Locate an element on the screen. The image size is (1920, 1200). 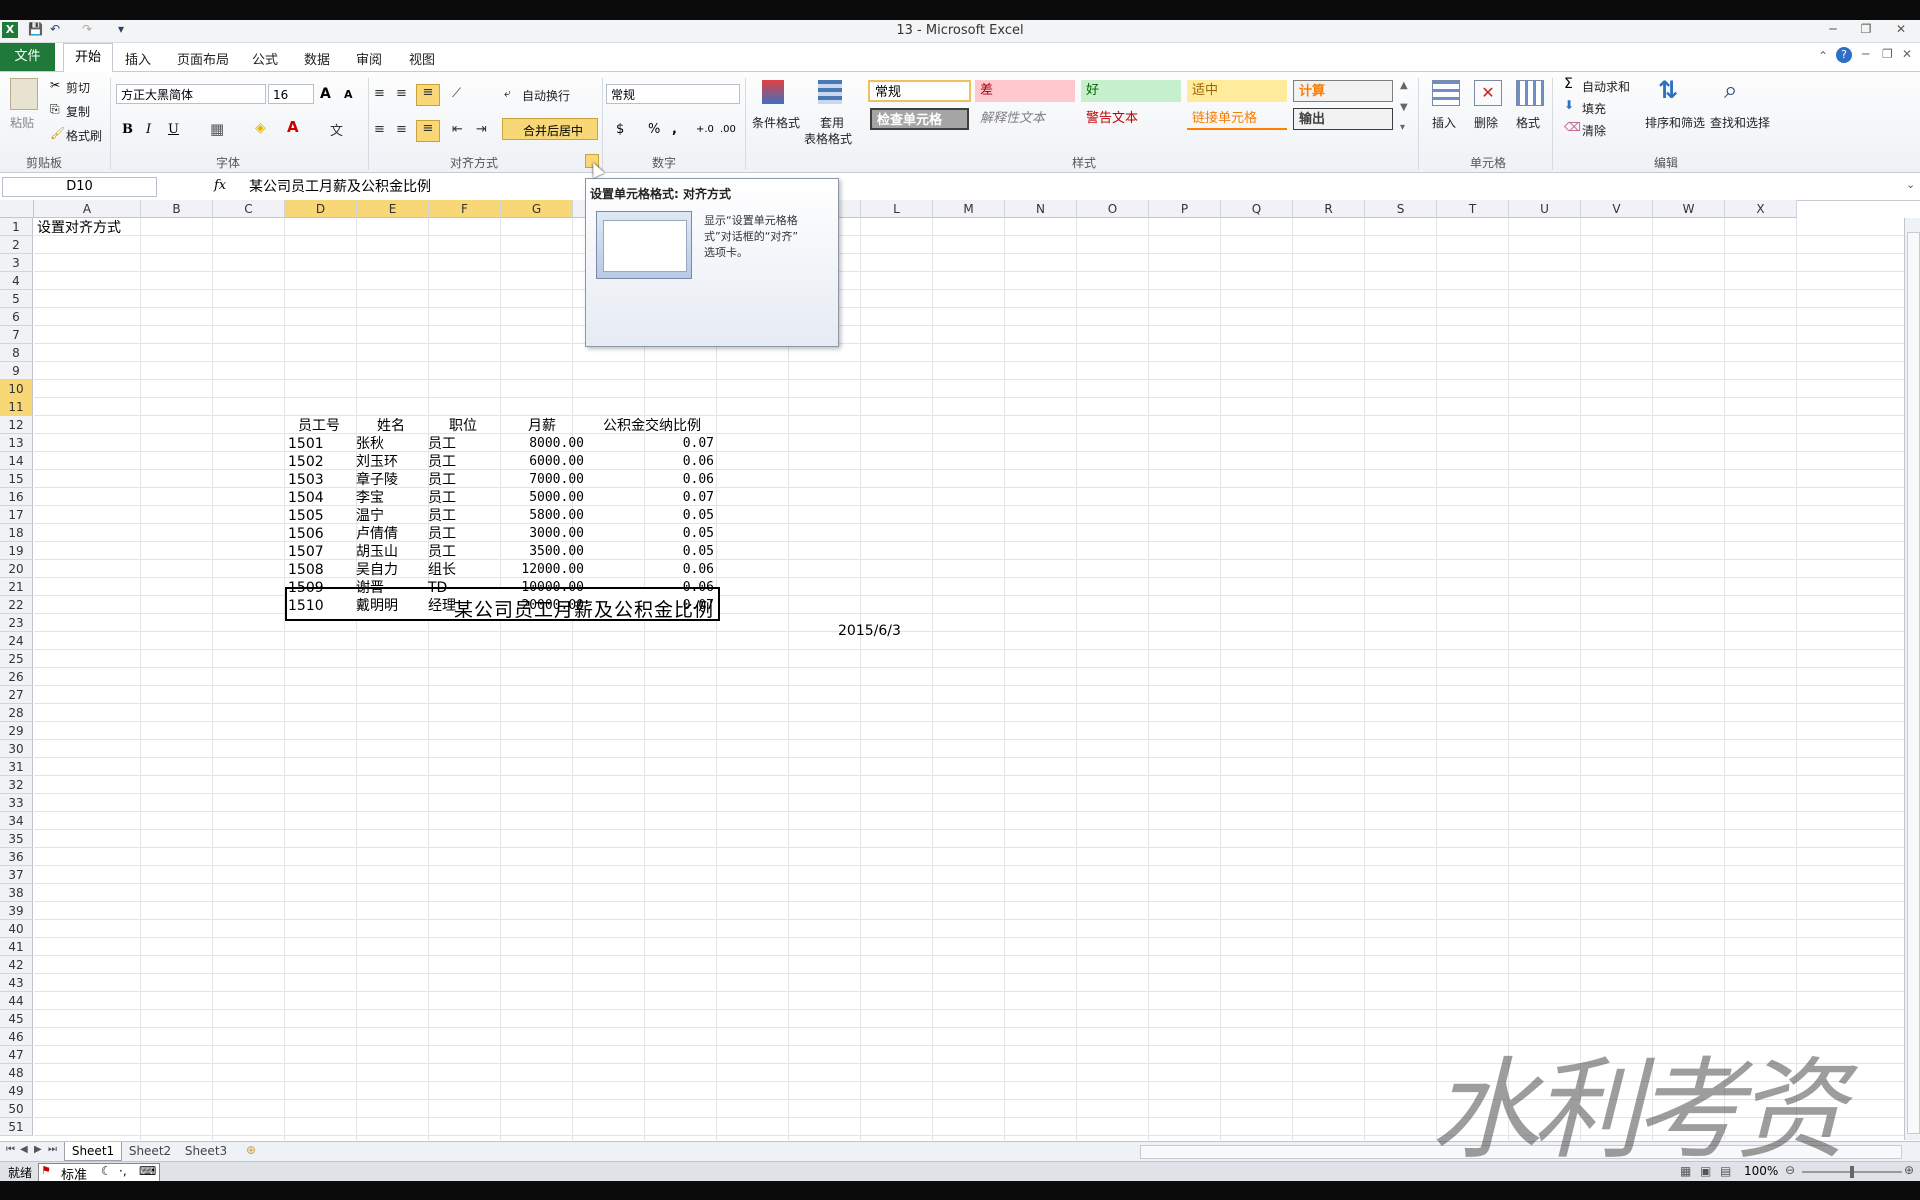
row-header-45: 45 is located at coordinates (16, 1019).